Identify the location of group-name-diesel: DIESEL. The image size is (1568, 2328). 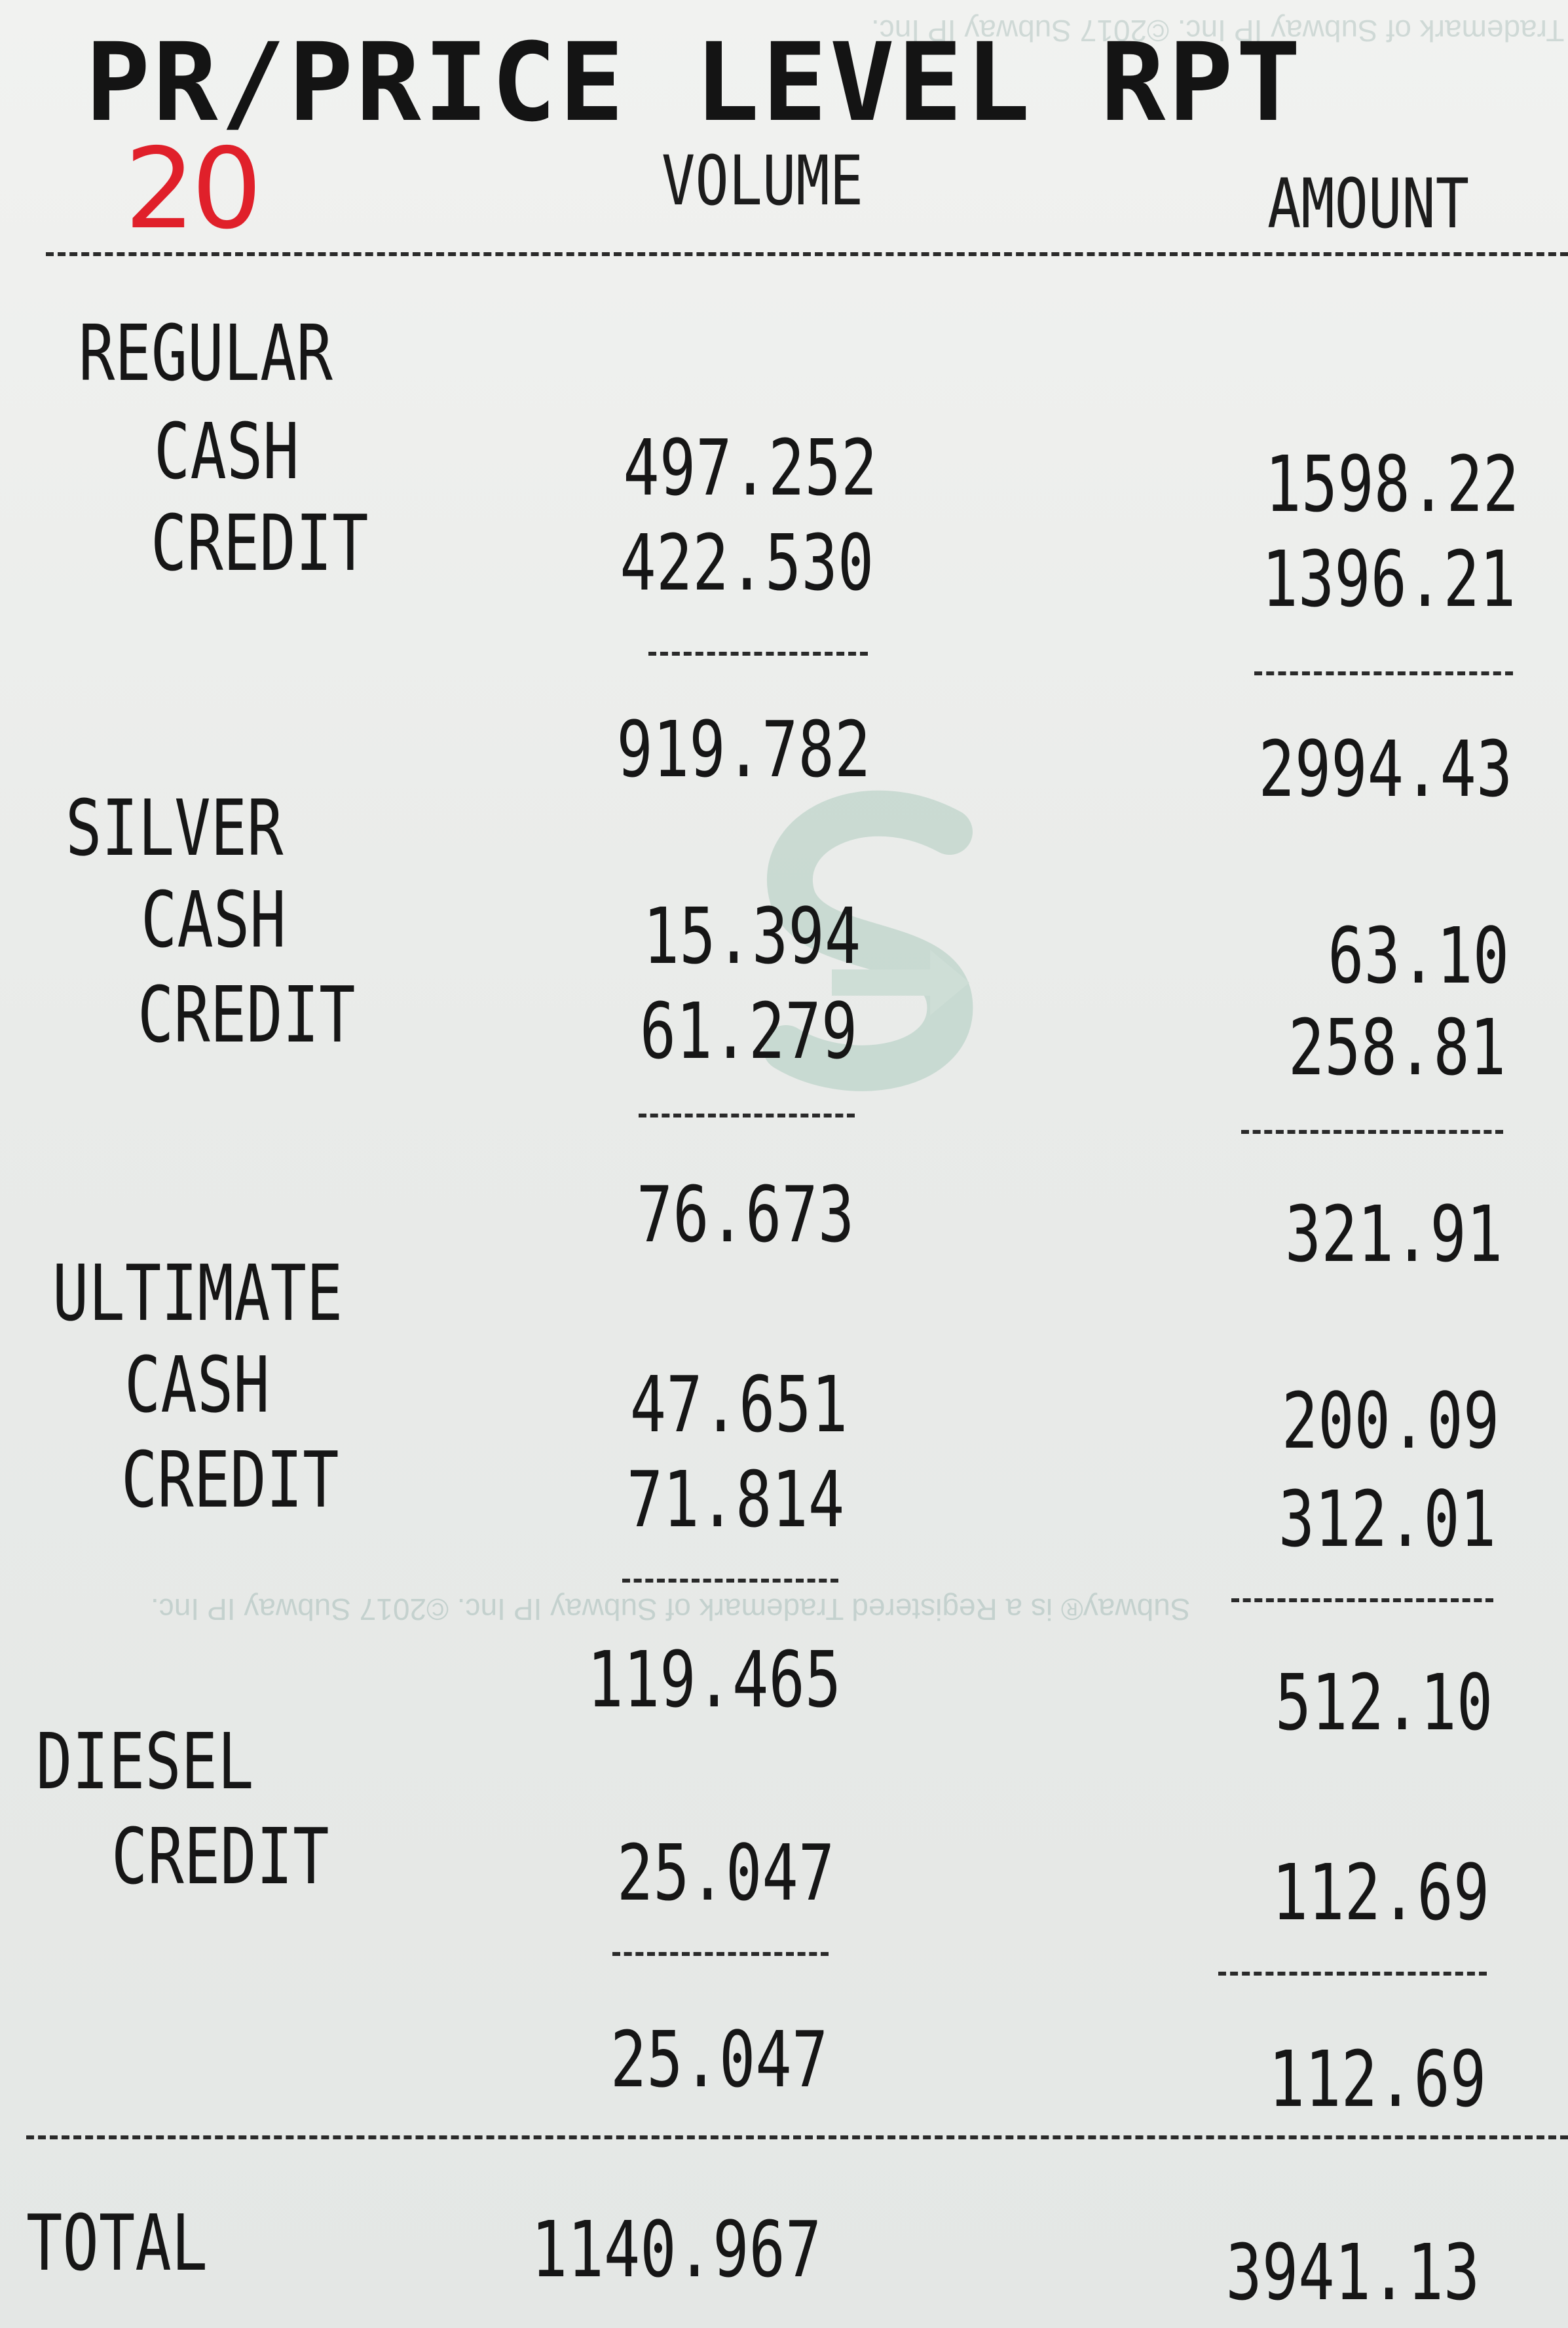
(145, 1762).